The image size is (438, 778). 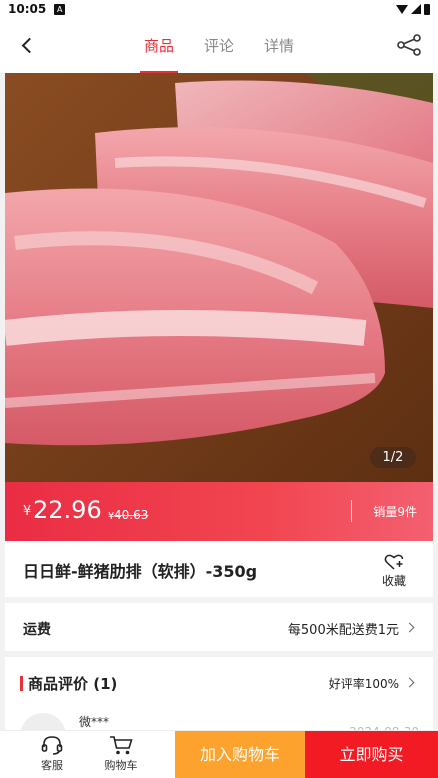 I want to click on notification-icon: A, so click(x=60, y=9).